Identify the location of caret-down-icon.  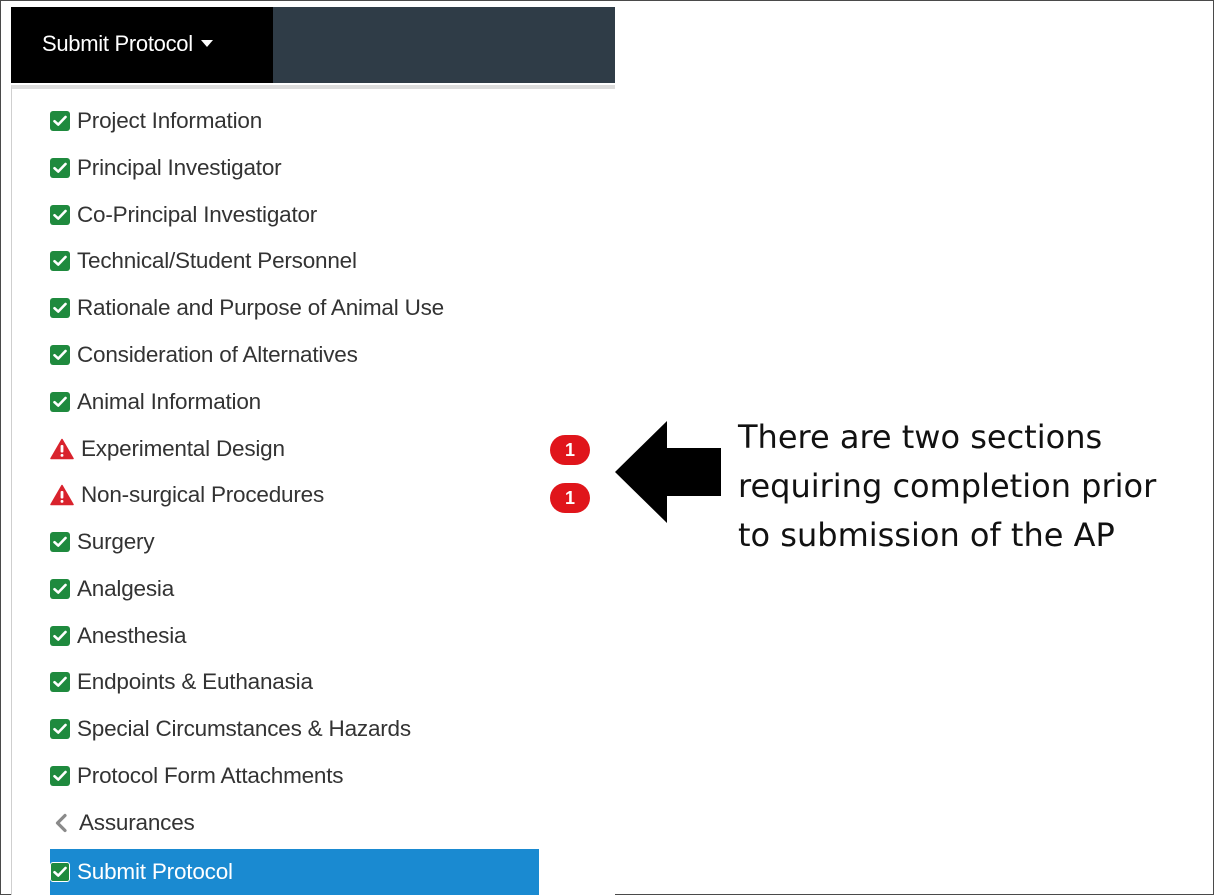
(206, 43).